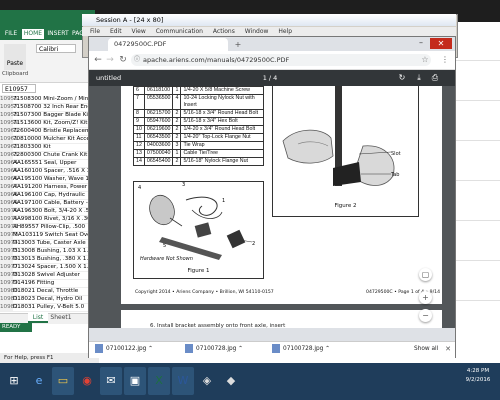  Describe the element at coordinates (9, 235) in the screenshot. I see `row-number: 10973` at that location.